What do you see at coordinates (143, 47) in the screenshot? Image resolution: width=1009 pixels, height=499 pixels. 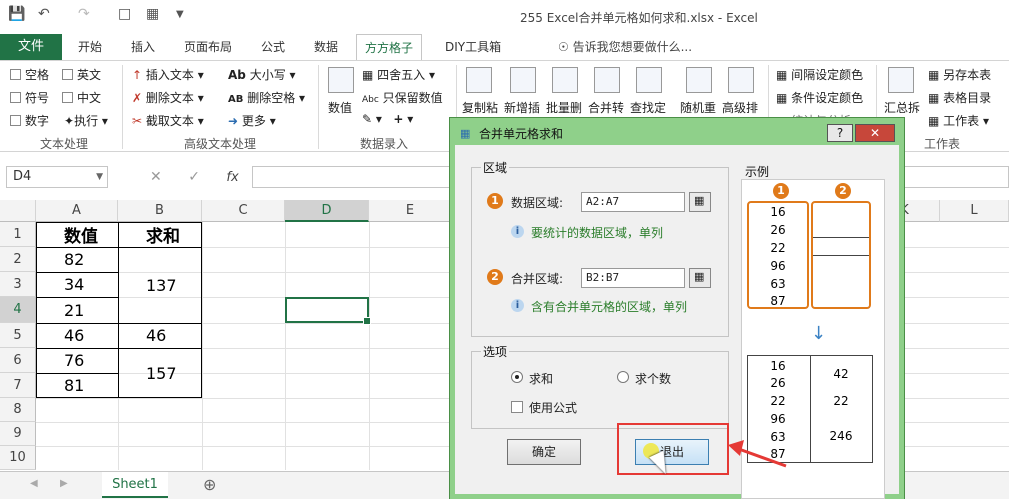 I see `tab-insert: 插入` at bounding box center [143, 47].